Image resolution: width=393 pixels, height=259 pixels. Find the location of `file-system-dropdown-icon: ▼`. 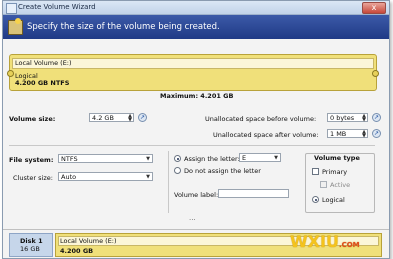

file-system-dropdown-icon: ▼ is located at coordinates (148, 159).